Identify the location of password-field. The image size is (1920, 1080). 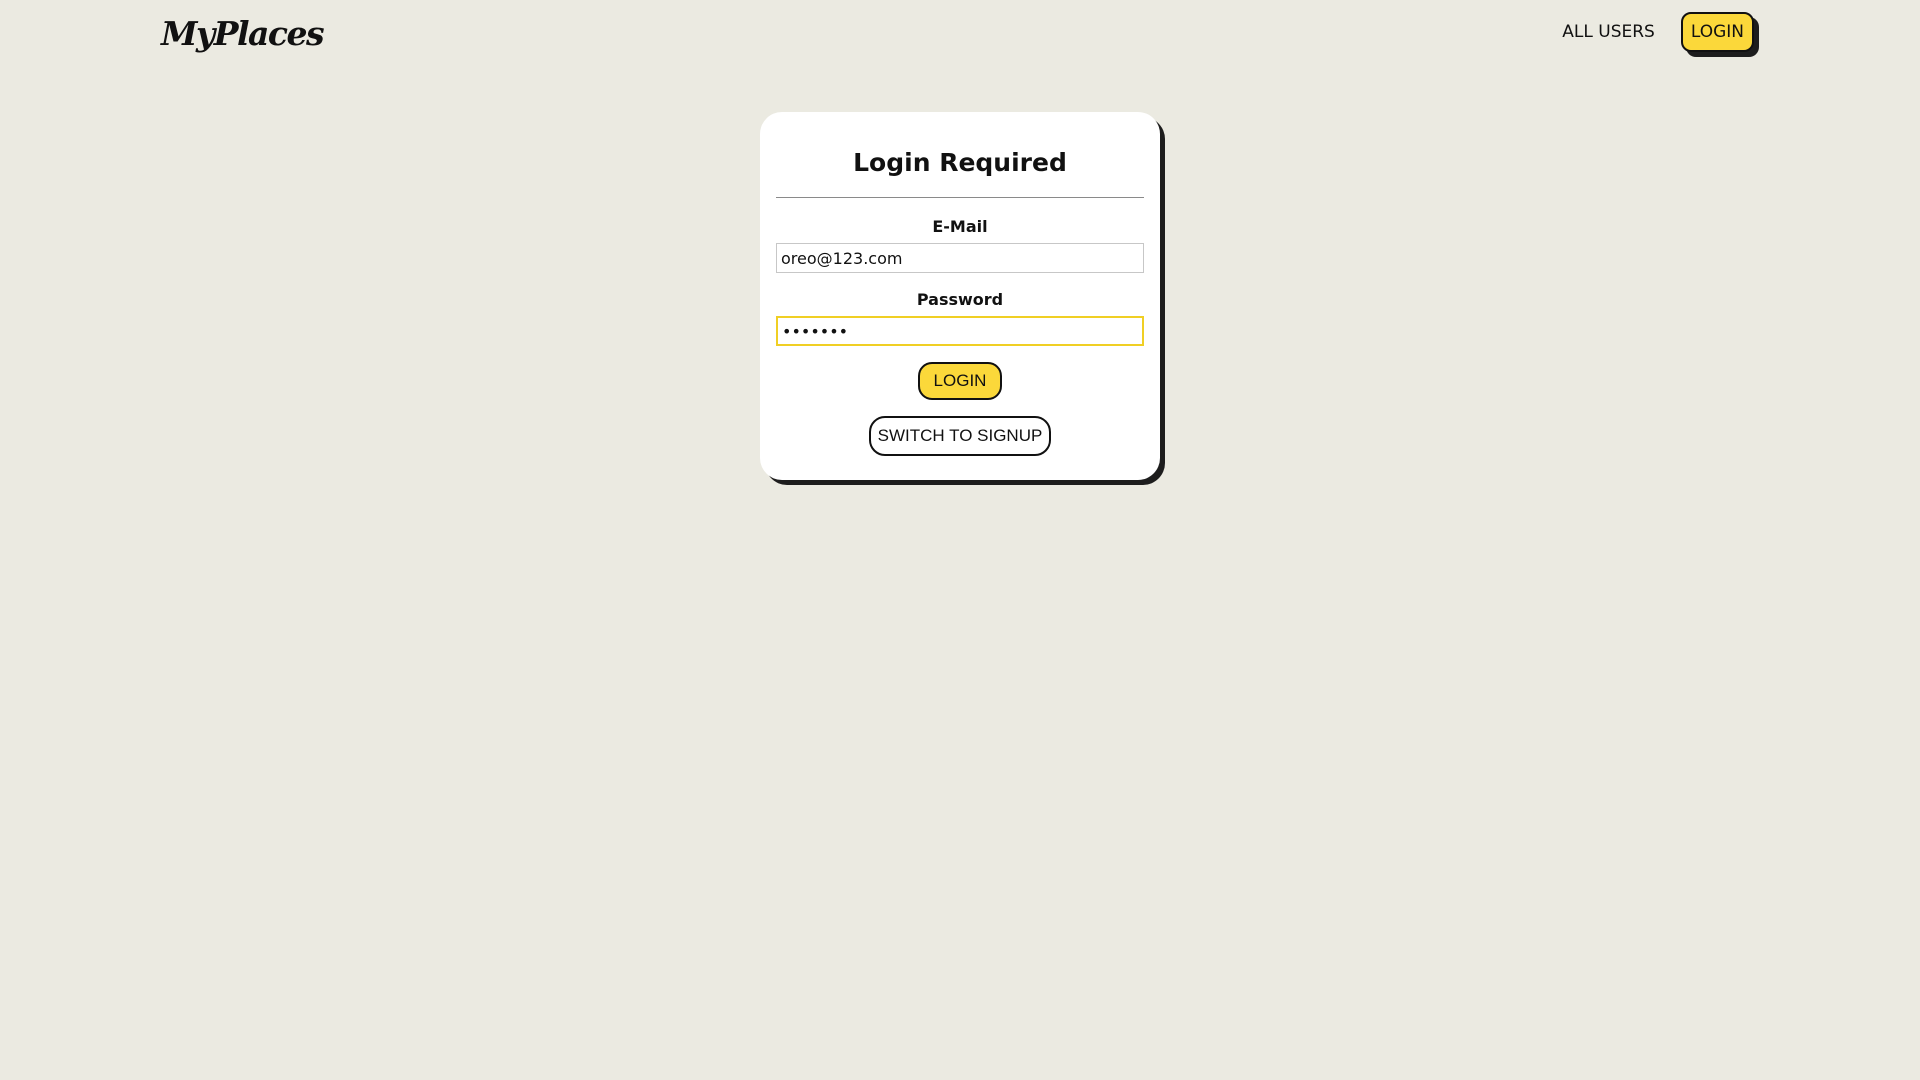
(960, 331).